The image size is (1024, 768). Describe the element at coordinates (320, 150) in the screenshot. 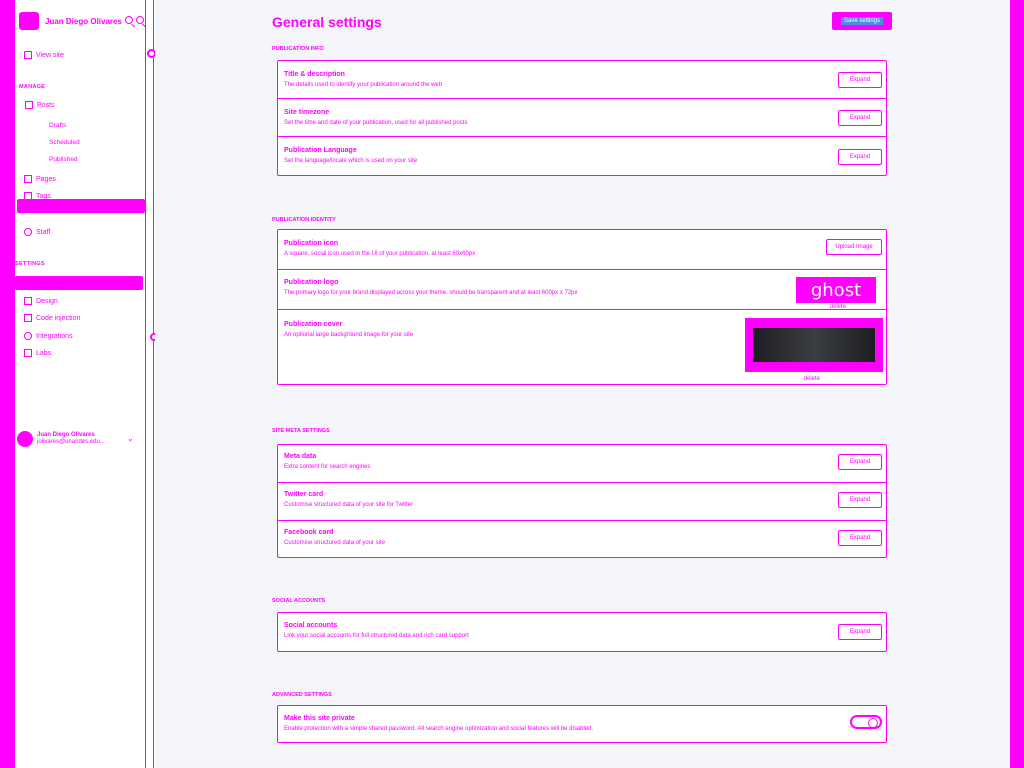

I see `row-title: Publication Language` at that location.